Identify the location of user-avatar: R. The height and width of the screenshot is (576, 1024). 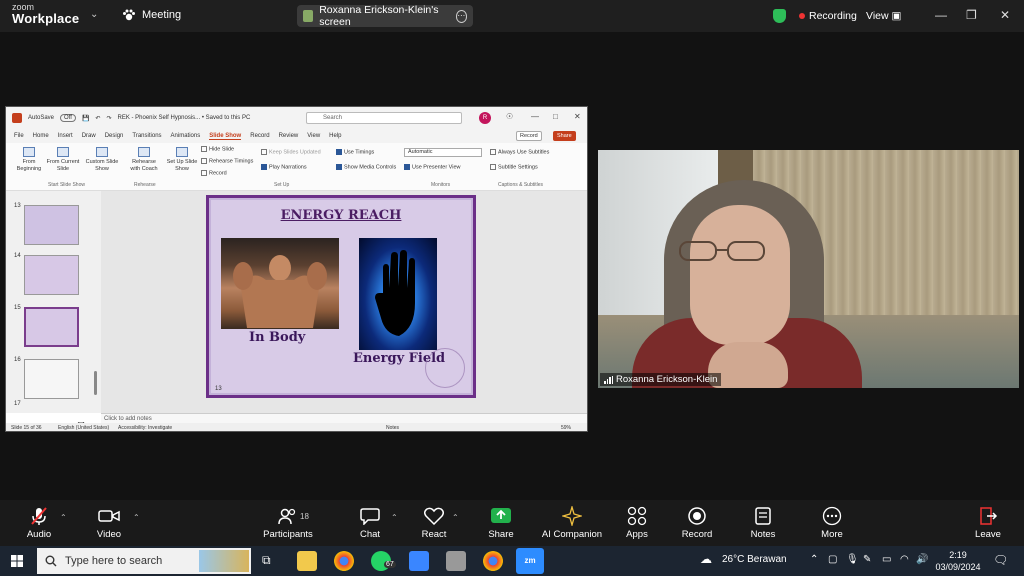
(485, 118).